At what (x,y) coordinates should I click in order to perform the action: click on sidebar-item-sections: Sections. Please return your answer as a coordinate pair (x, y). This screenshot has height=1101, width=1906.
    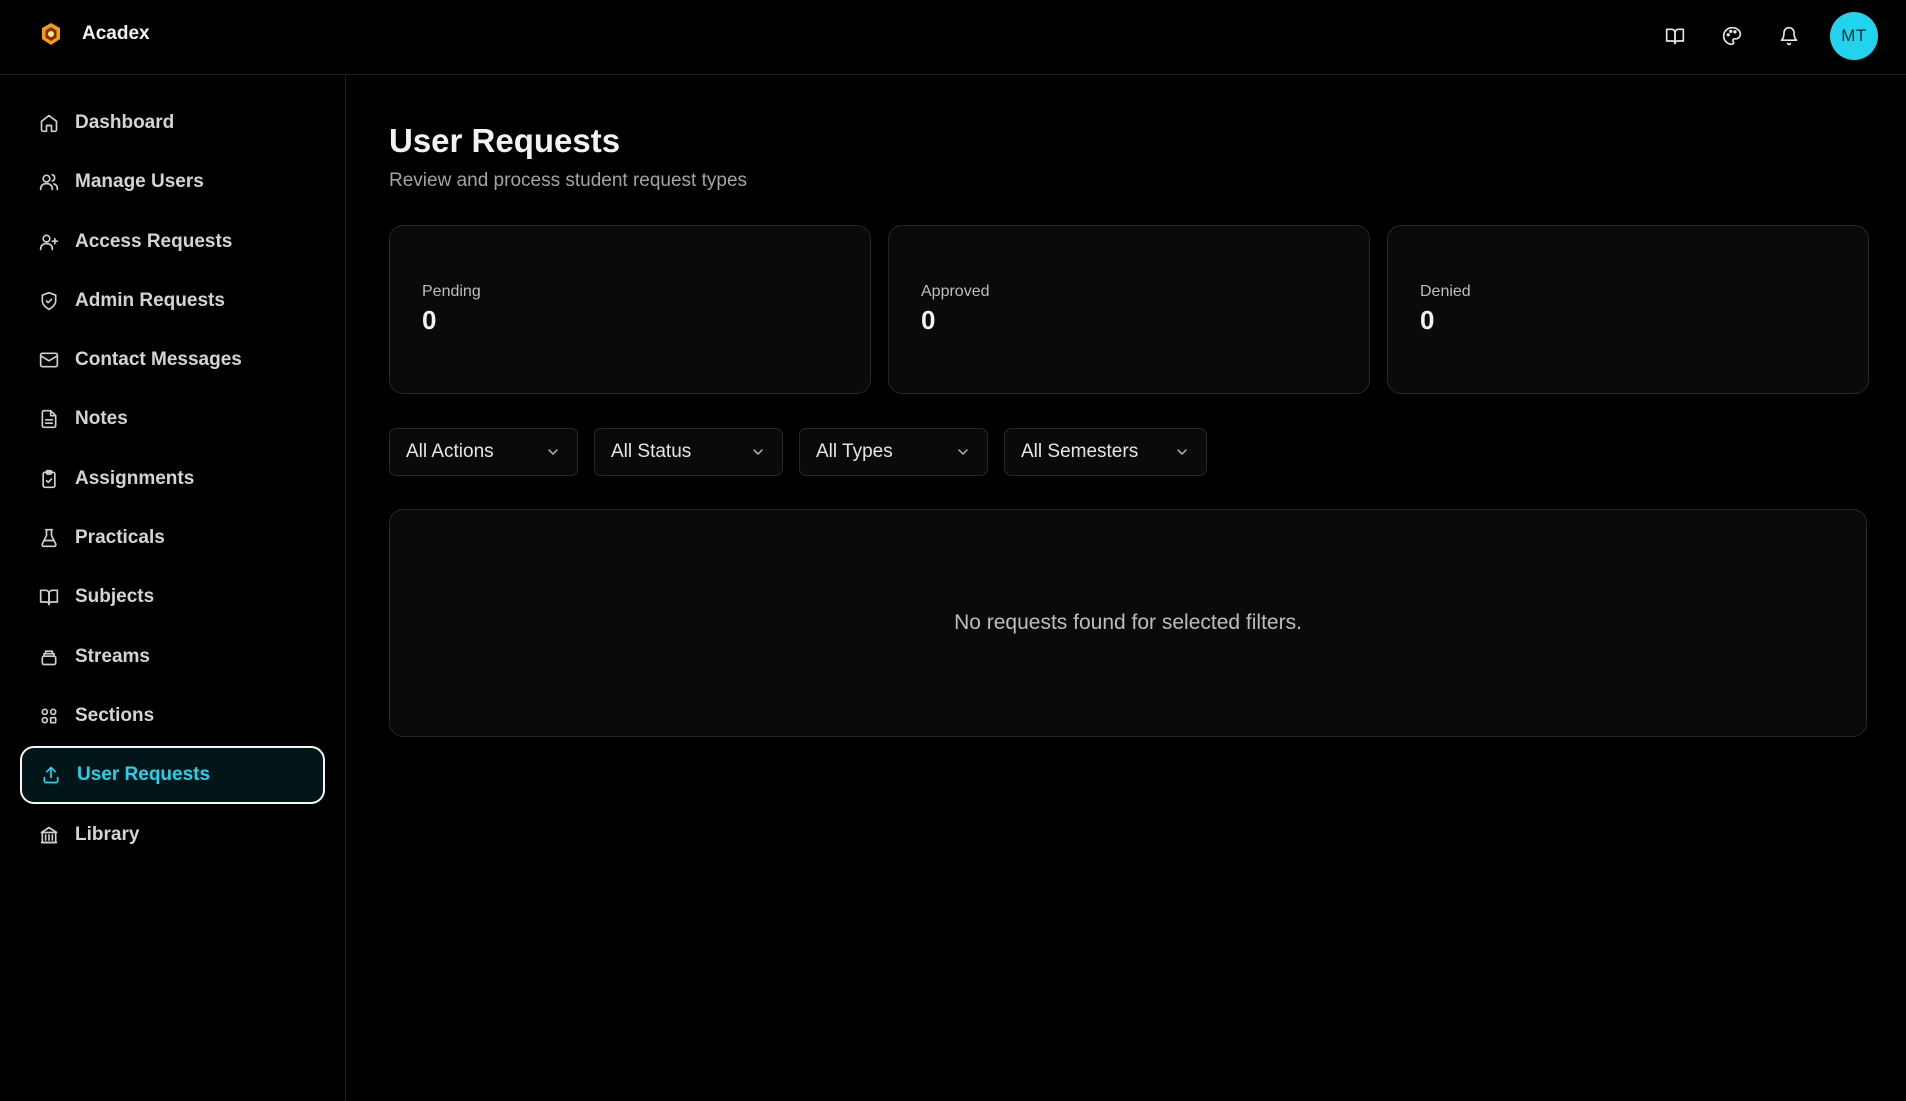
    Looking at the image, I should click on (172, 716).